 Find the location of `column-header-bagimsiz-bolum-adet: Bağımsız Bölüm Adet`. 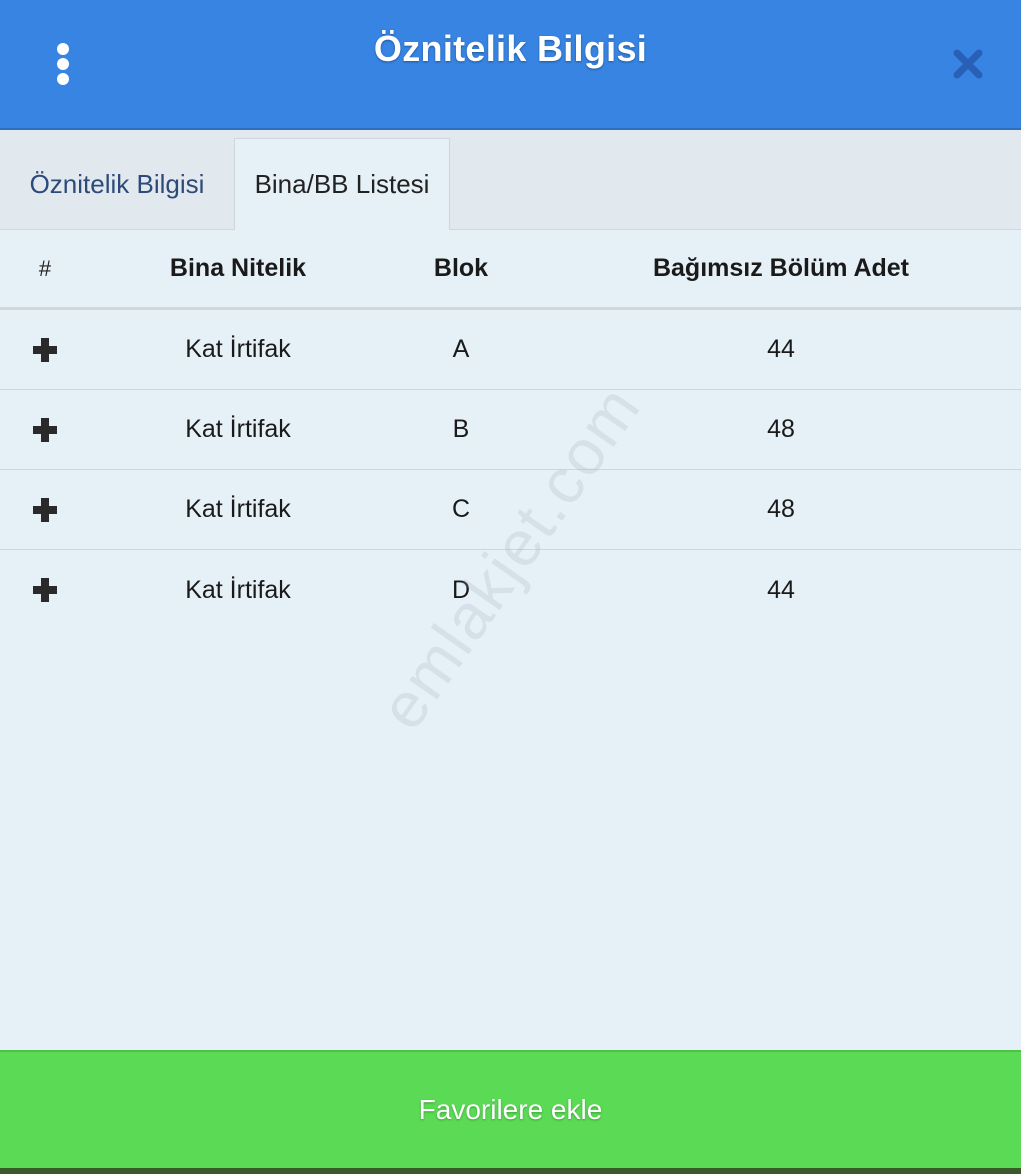

column-header-bagimsiz-bolum-adet: Bağımsız Bölüm Adet is located at coordinates (781, 268).